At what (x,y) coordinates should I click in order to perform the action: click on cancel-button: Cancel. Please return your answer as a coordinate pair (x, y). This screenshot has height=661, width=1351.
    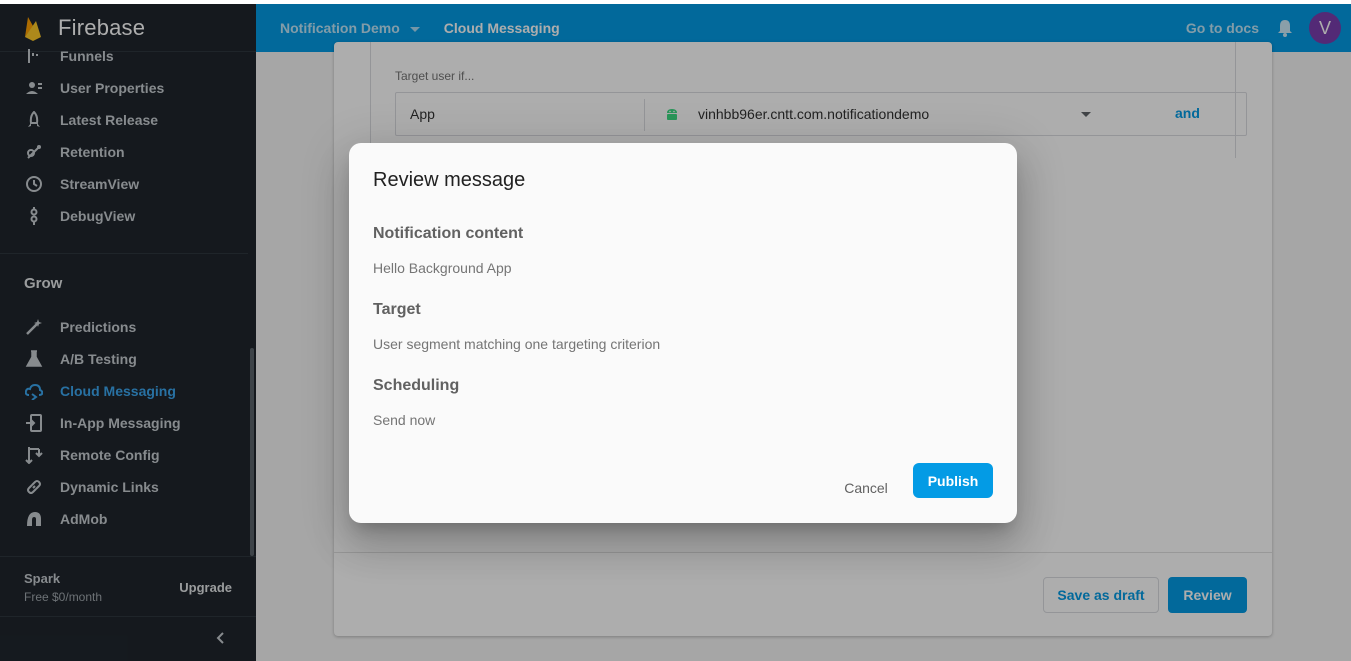
    Looking at the image, I should click on (866, 488).